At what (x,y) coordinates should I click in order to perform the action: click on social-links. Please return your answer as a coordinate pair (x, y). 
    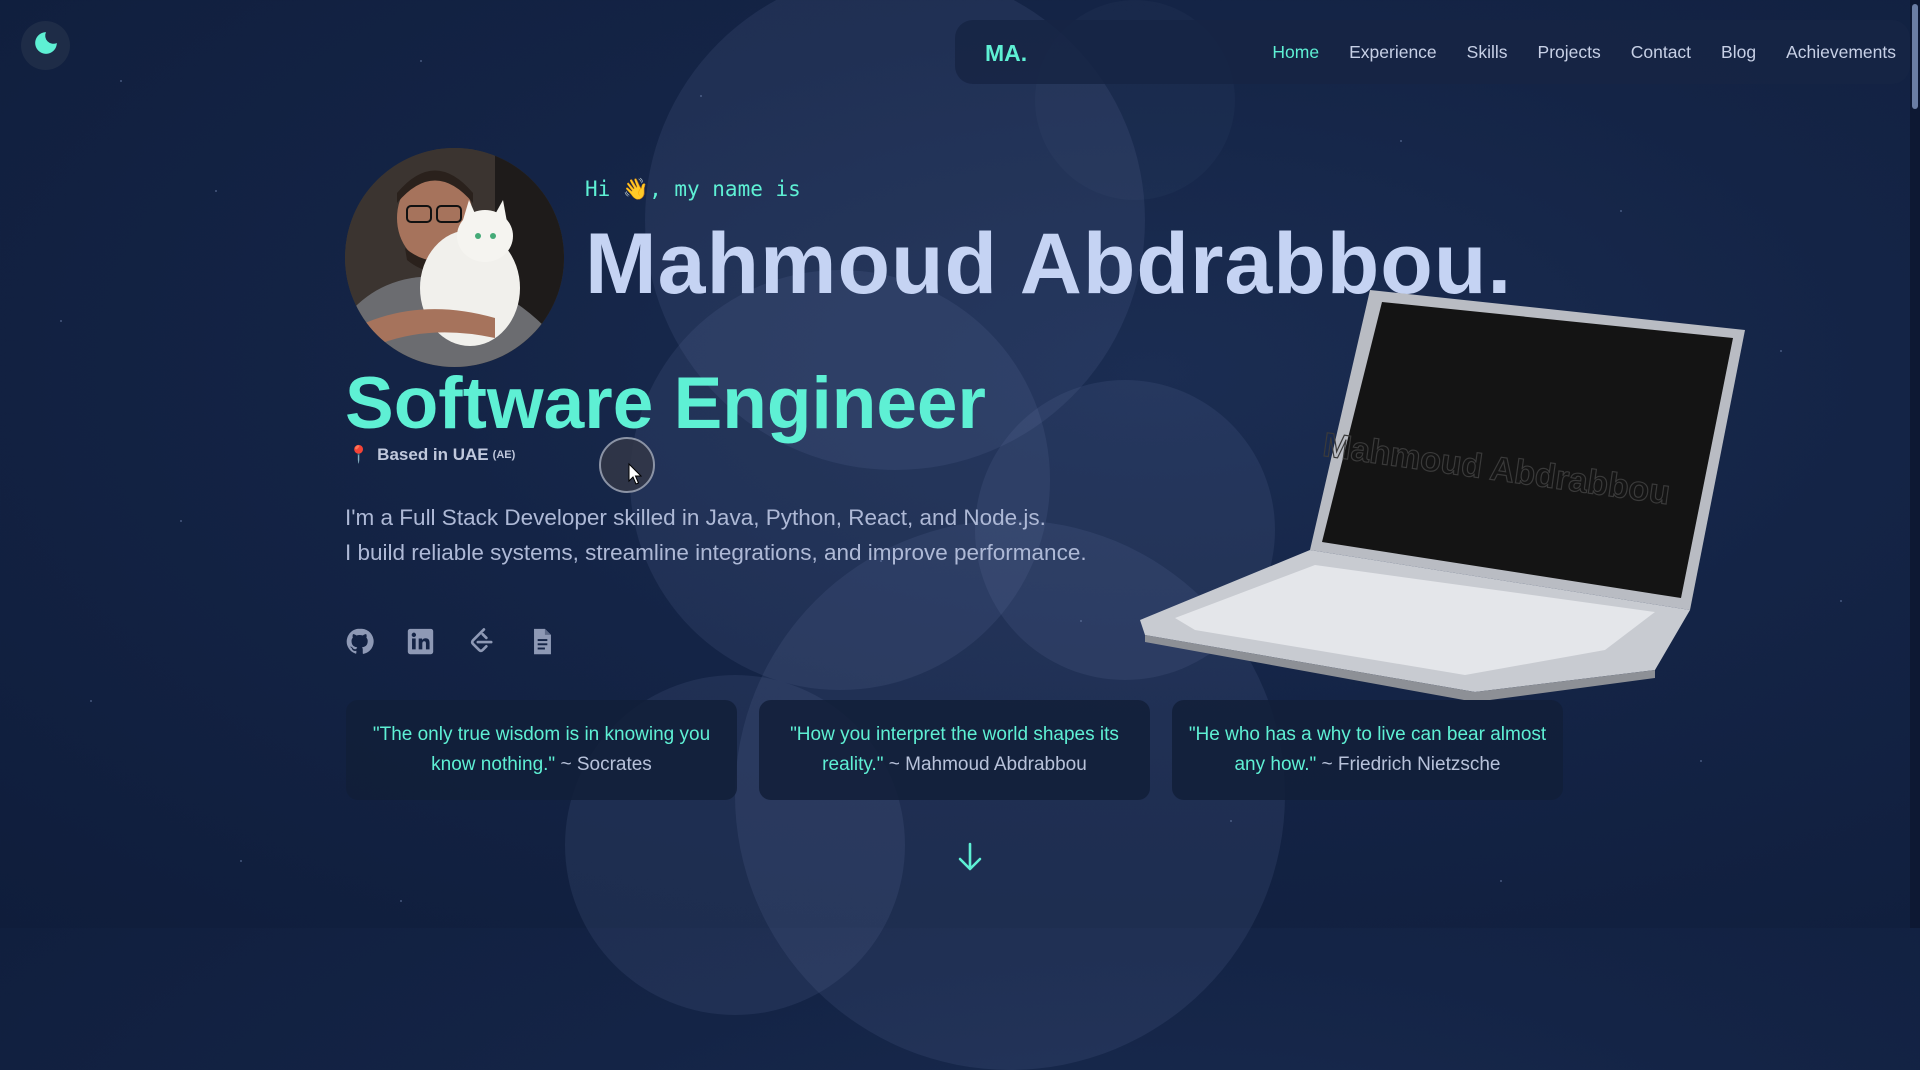
    Looking at the image, I should click on (451, 641).